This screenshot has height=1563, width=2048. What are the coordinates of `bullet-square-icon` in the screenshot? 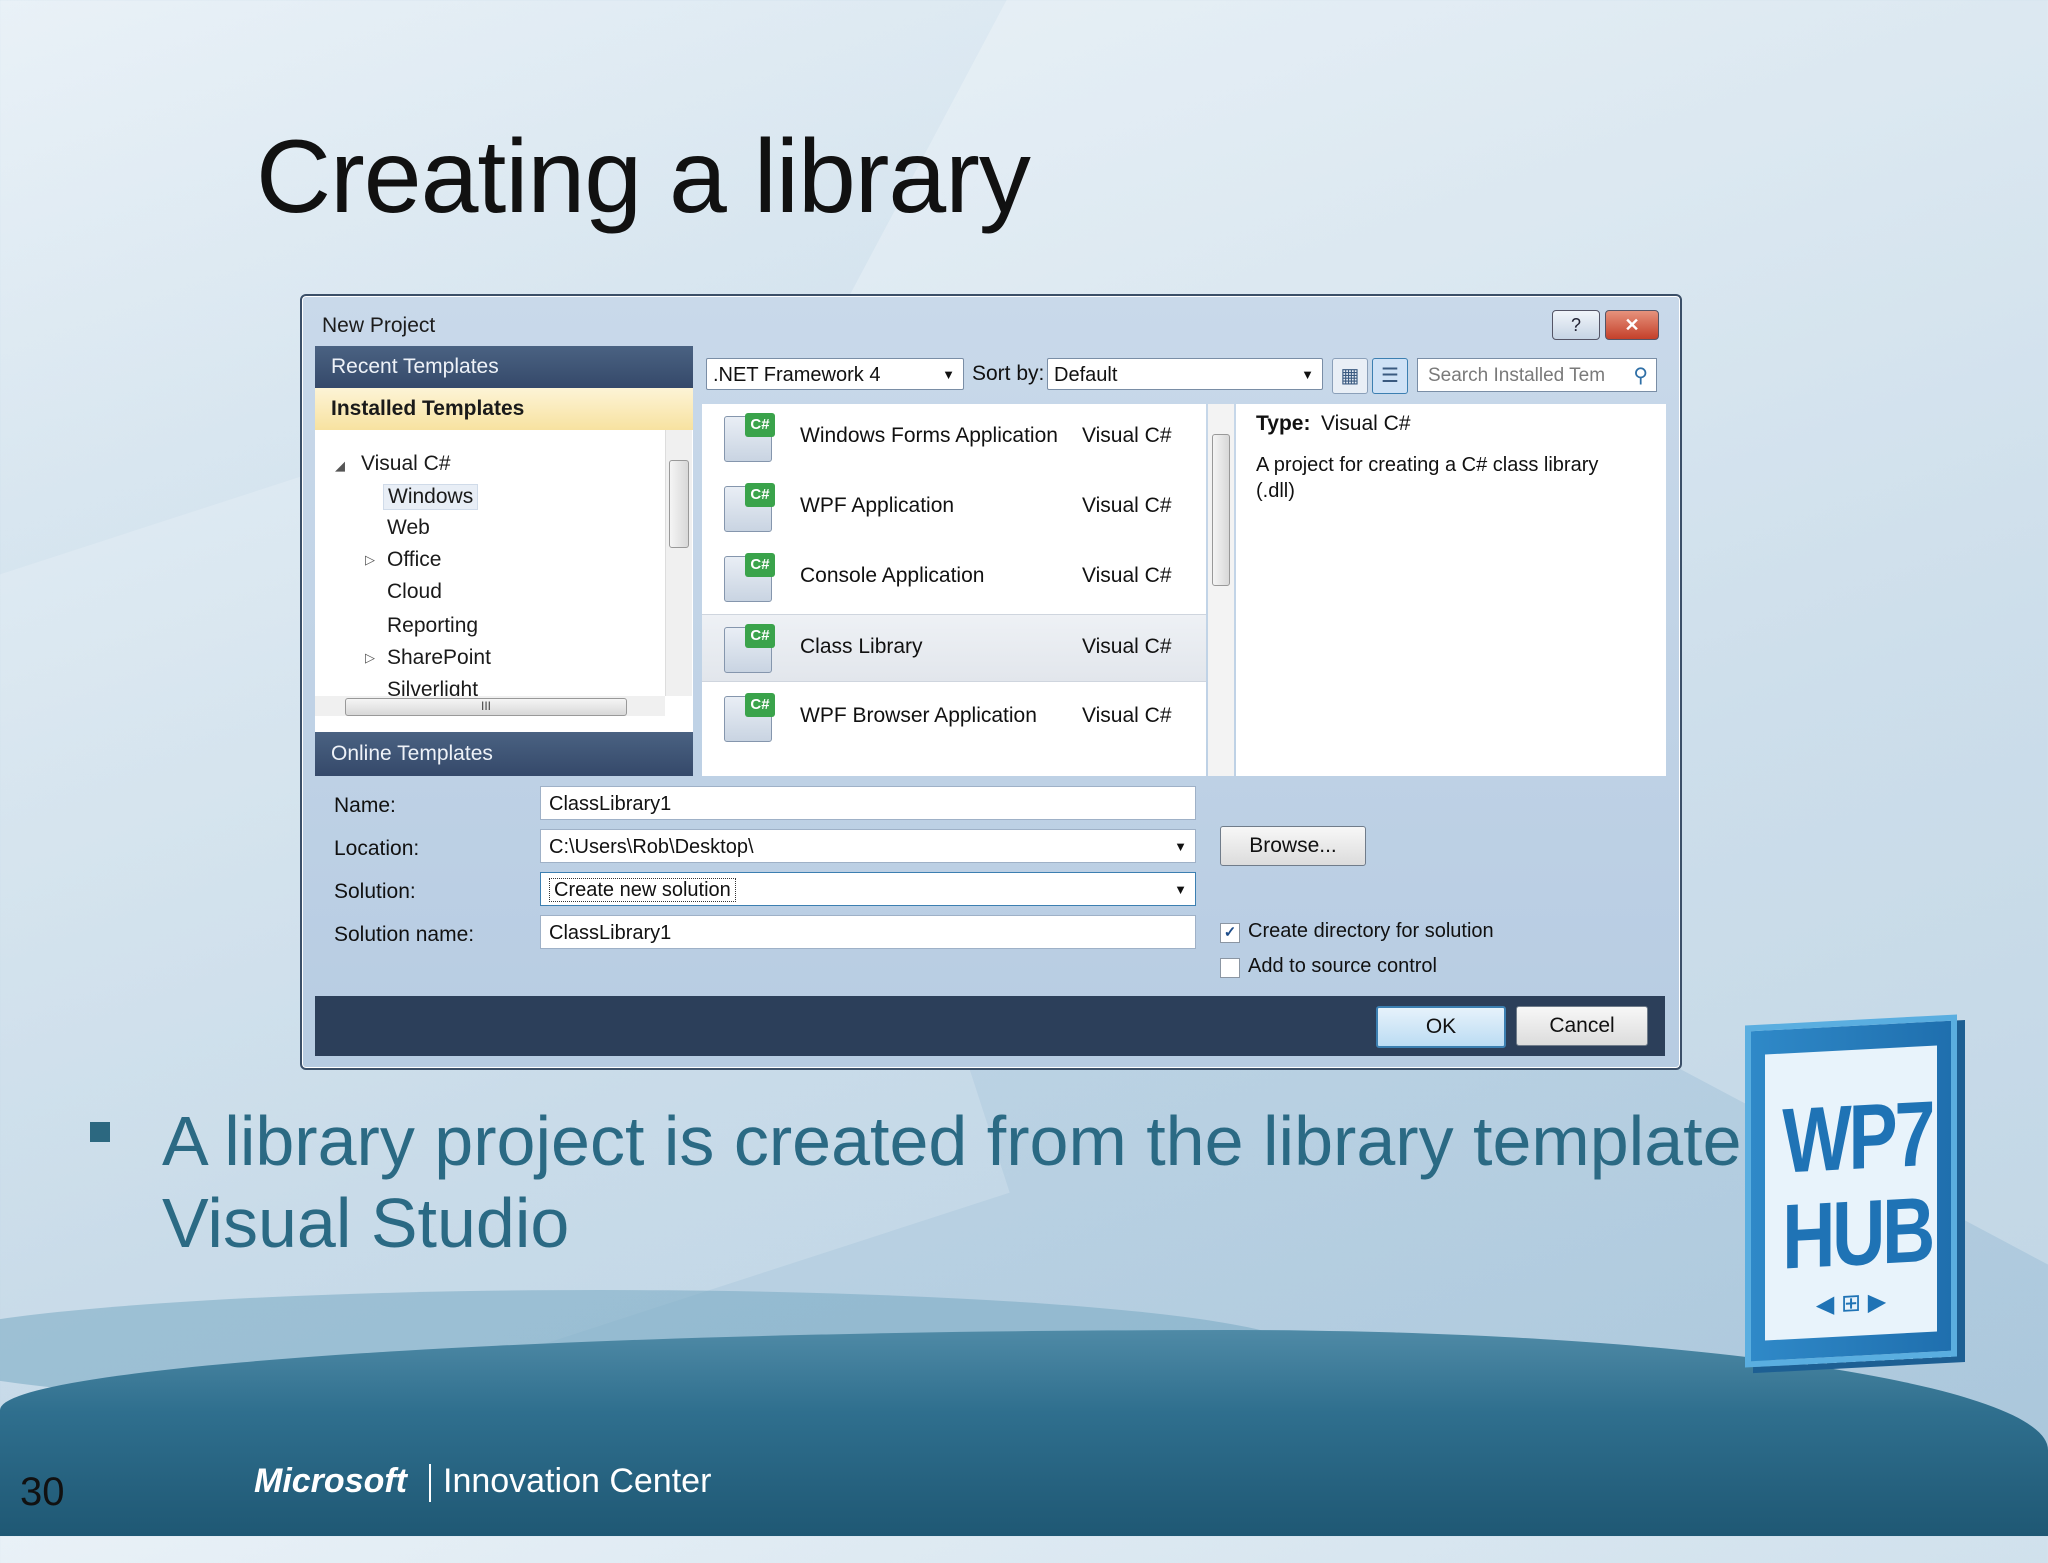 It's located at (100, 1132).